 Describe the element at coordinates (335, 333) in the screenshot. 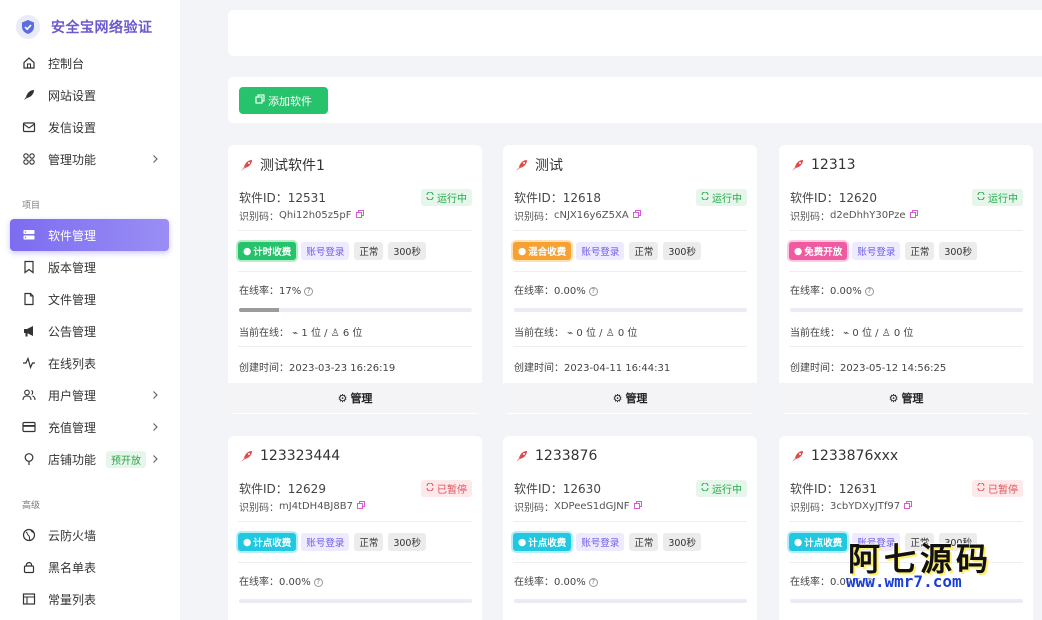

I see `user-icon: ♙` at that location.